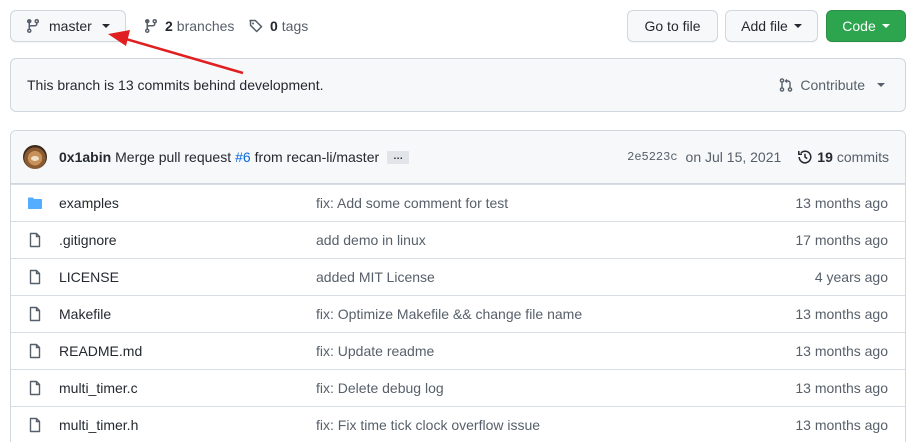 The width and height of the screenshot is (912, 442). Describe the element at coordinates (98, 425) in the screenshot. I see `file-name: multi_timer.h` at that location.